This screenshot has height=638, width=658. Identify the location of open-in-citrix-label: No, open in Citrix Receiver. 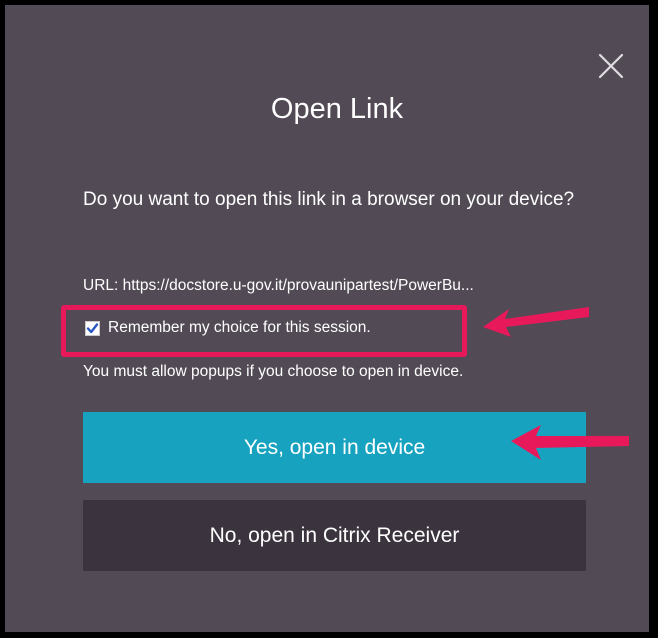
(334, 535).